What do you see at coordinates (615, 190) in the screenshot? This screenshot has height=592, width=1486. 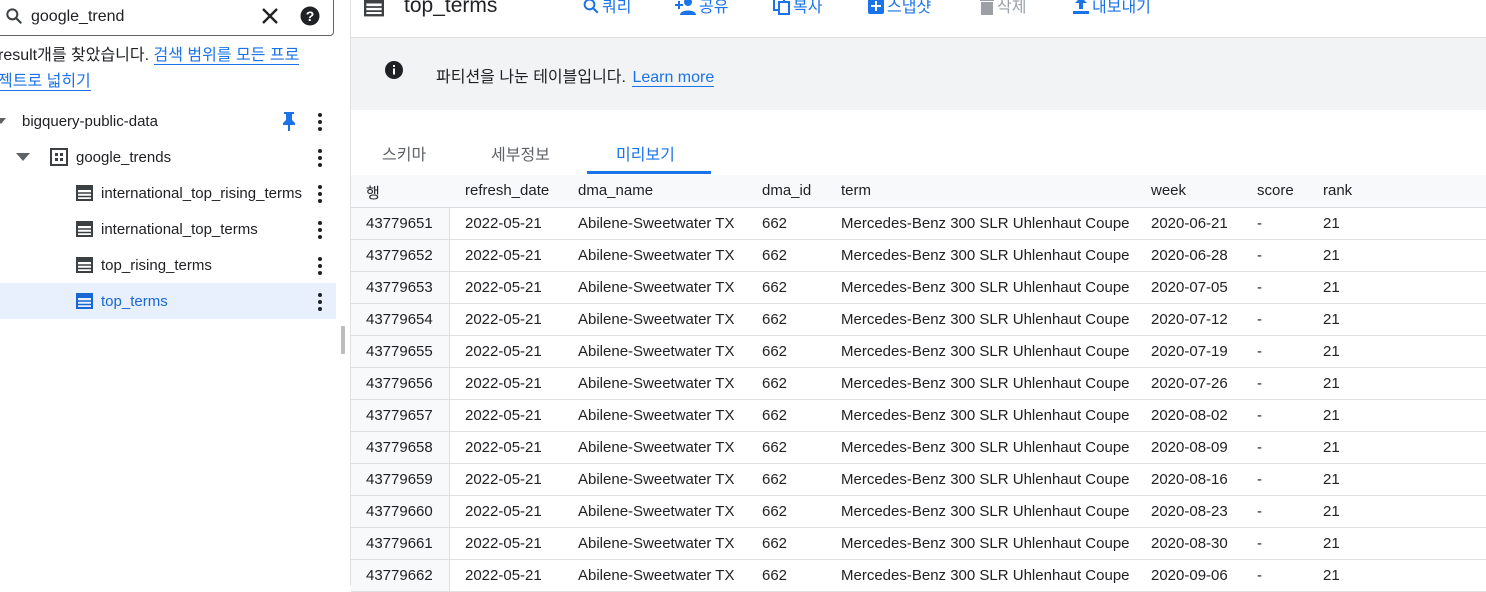 I see `column-header: dma_name` at bounding box center [615, 190].